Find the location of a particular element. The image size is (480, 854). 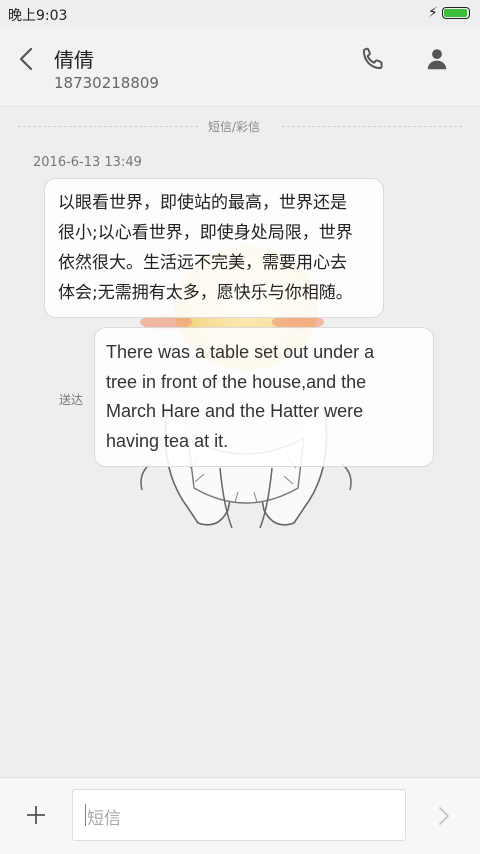

message-line: There was a table set out under a is located at coordinates (240, 352).